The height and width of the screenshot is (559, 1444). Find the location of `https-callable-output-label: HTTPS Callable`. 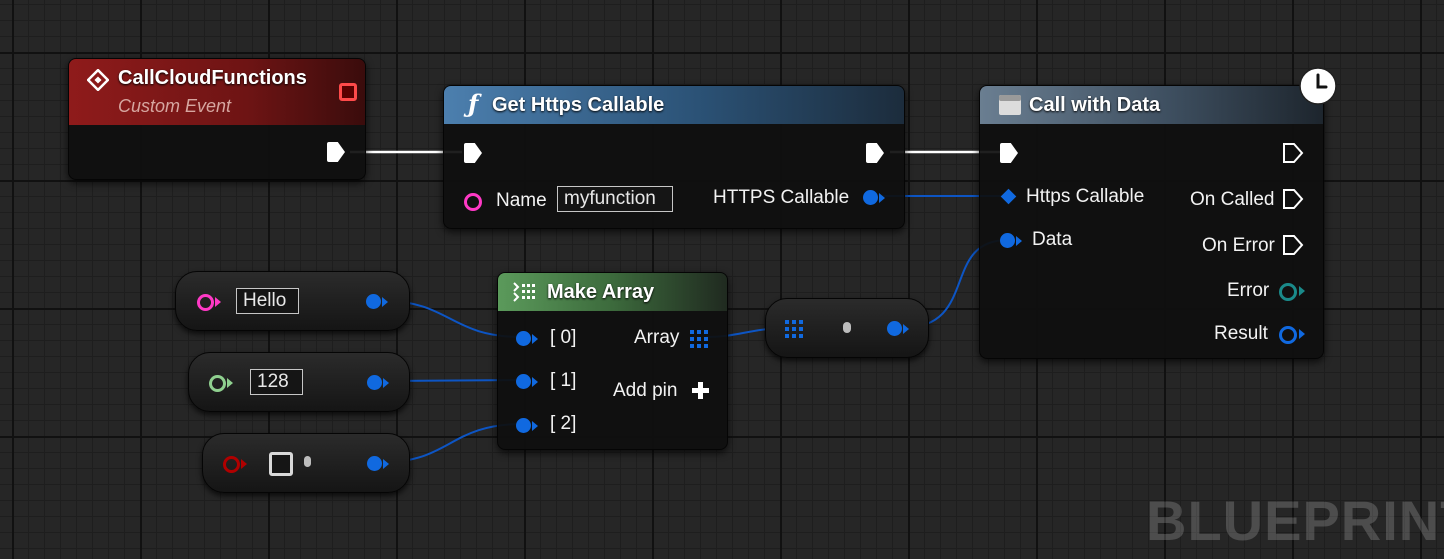

https-callable-output-label: HTTPS Callable is located at coordinates (781, 197).